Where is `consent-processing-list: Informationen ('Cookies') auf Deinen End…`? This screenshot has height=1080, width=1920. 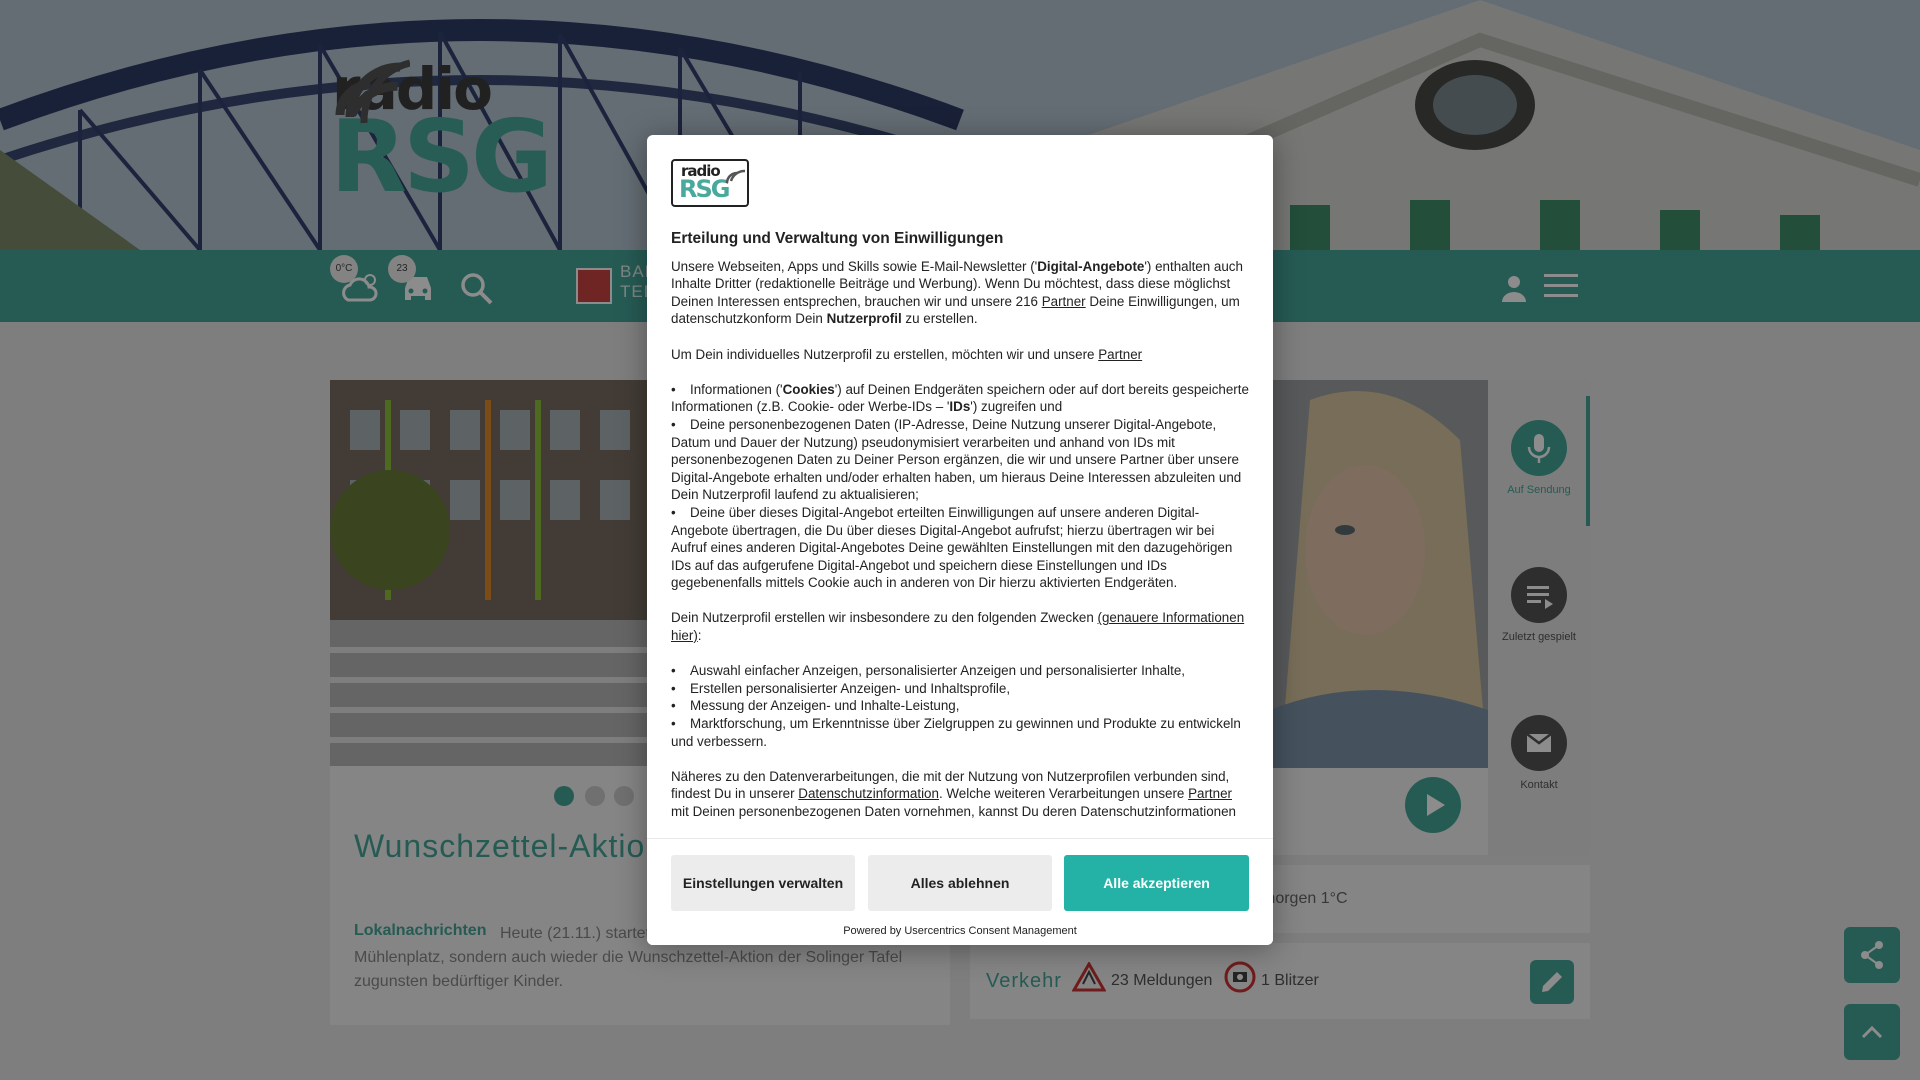 consent-processing-list: Informationen ('Cookies') auf Deinen End… is located at coordinates (962, 486).